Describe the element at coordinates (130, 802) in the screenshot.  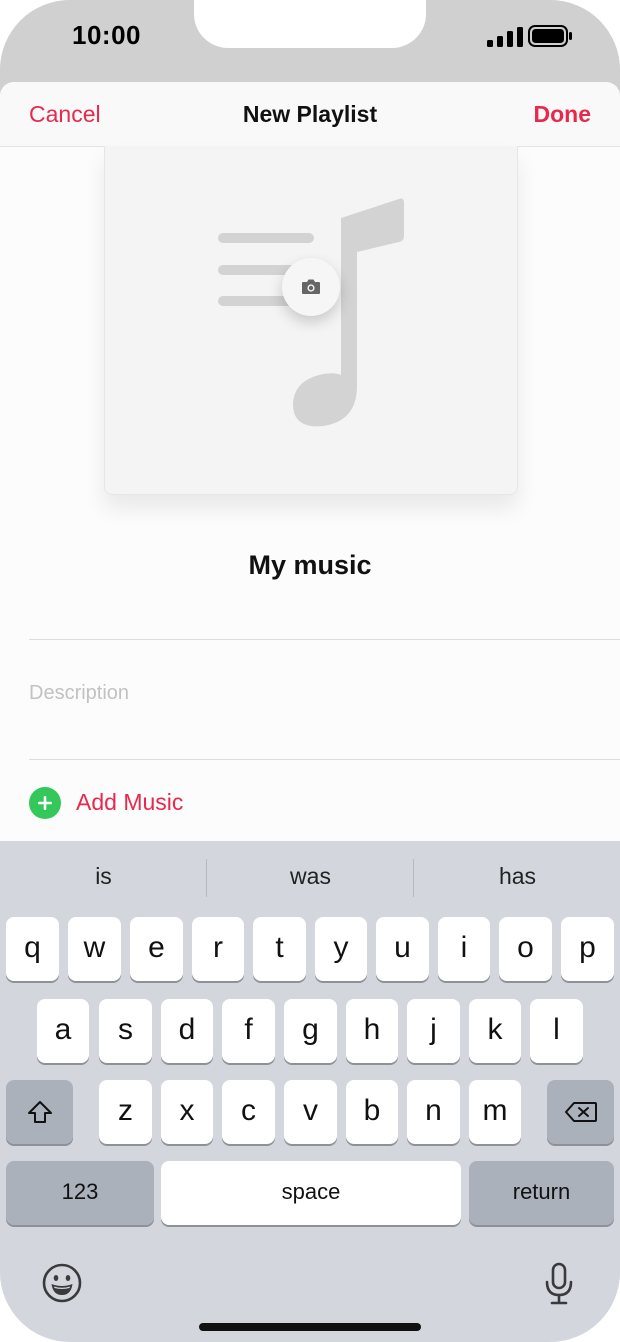
I see `add-music-label: Add Music` at that location.